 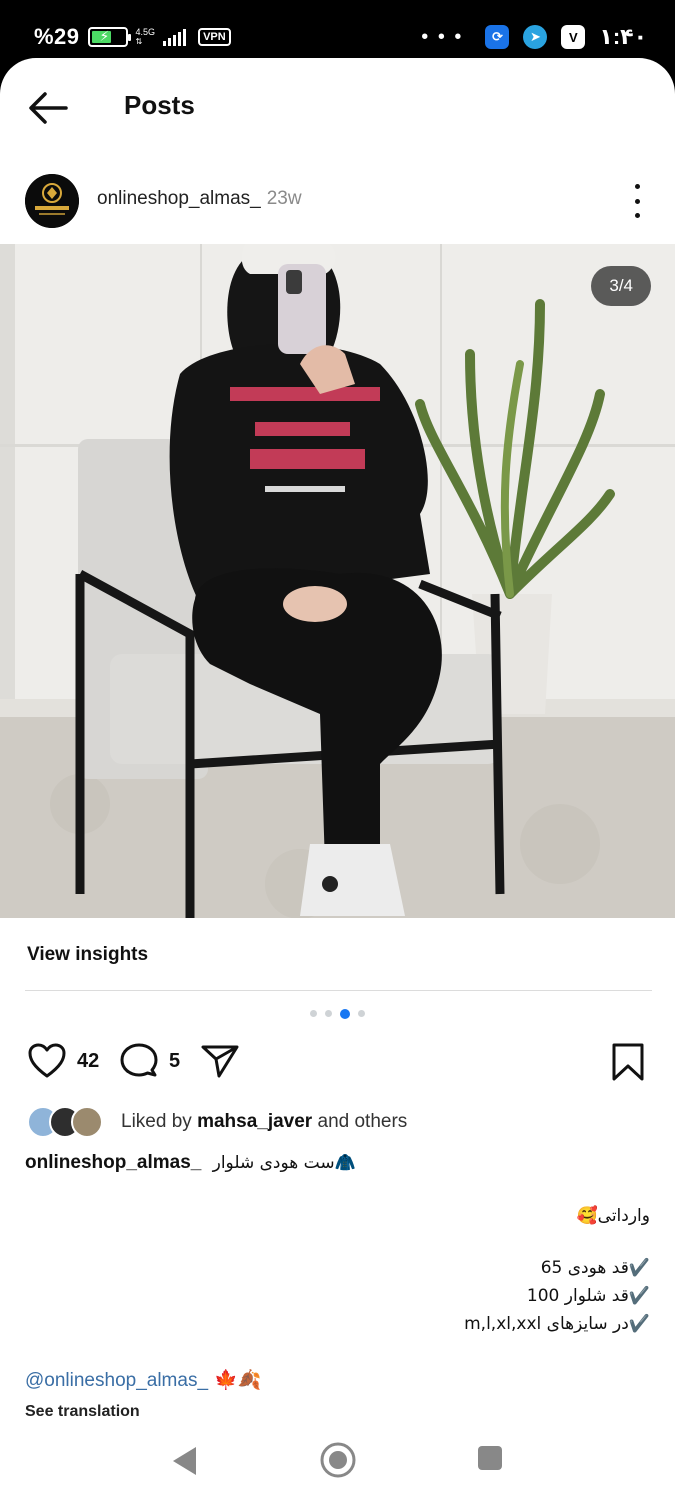 I want to click on system-recents-button, so click(x=490, y=1458).